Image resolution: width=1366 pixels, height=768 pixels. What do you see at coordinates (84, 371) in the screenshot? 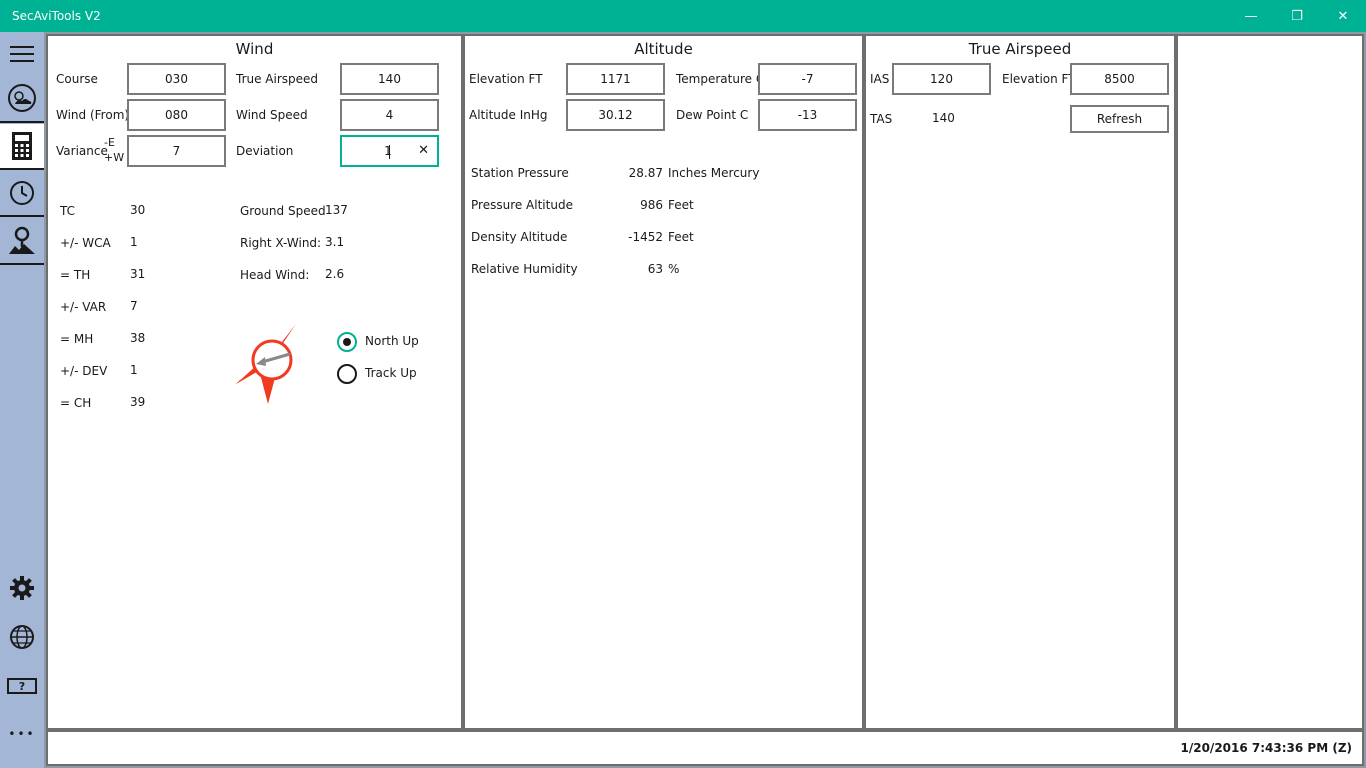
I see `dev-label: +/- DEV` at bounding box center [84, 371].